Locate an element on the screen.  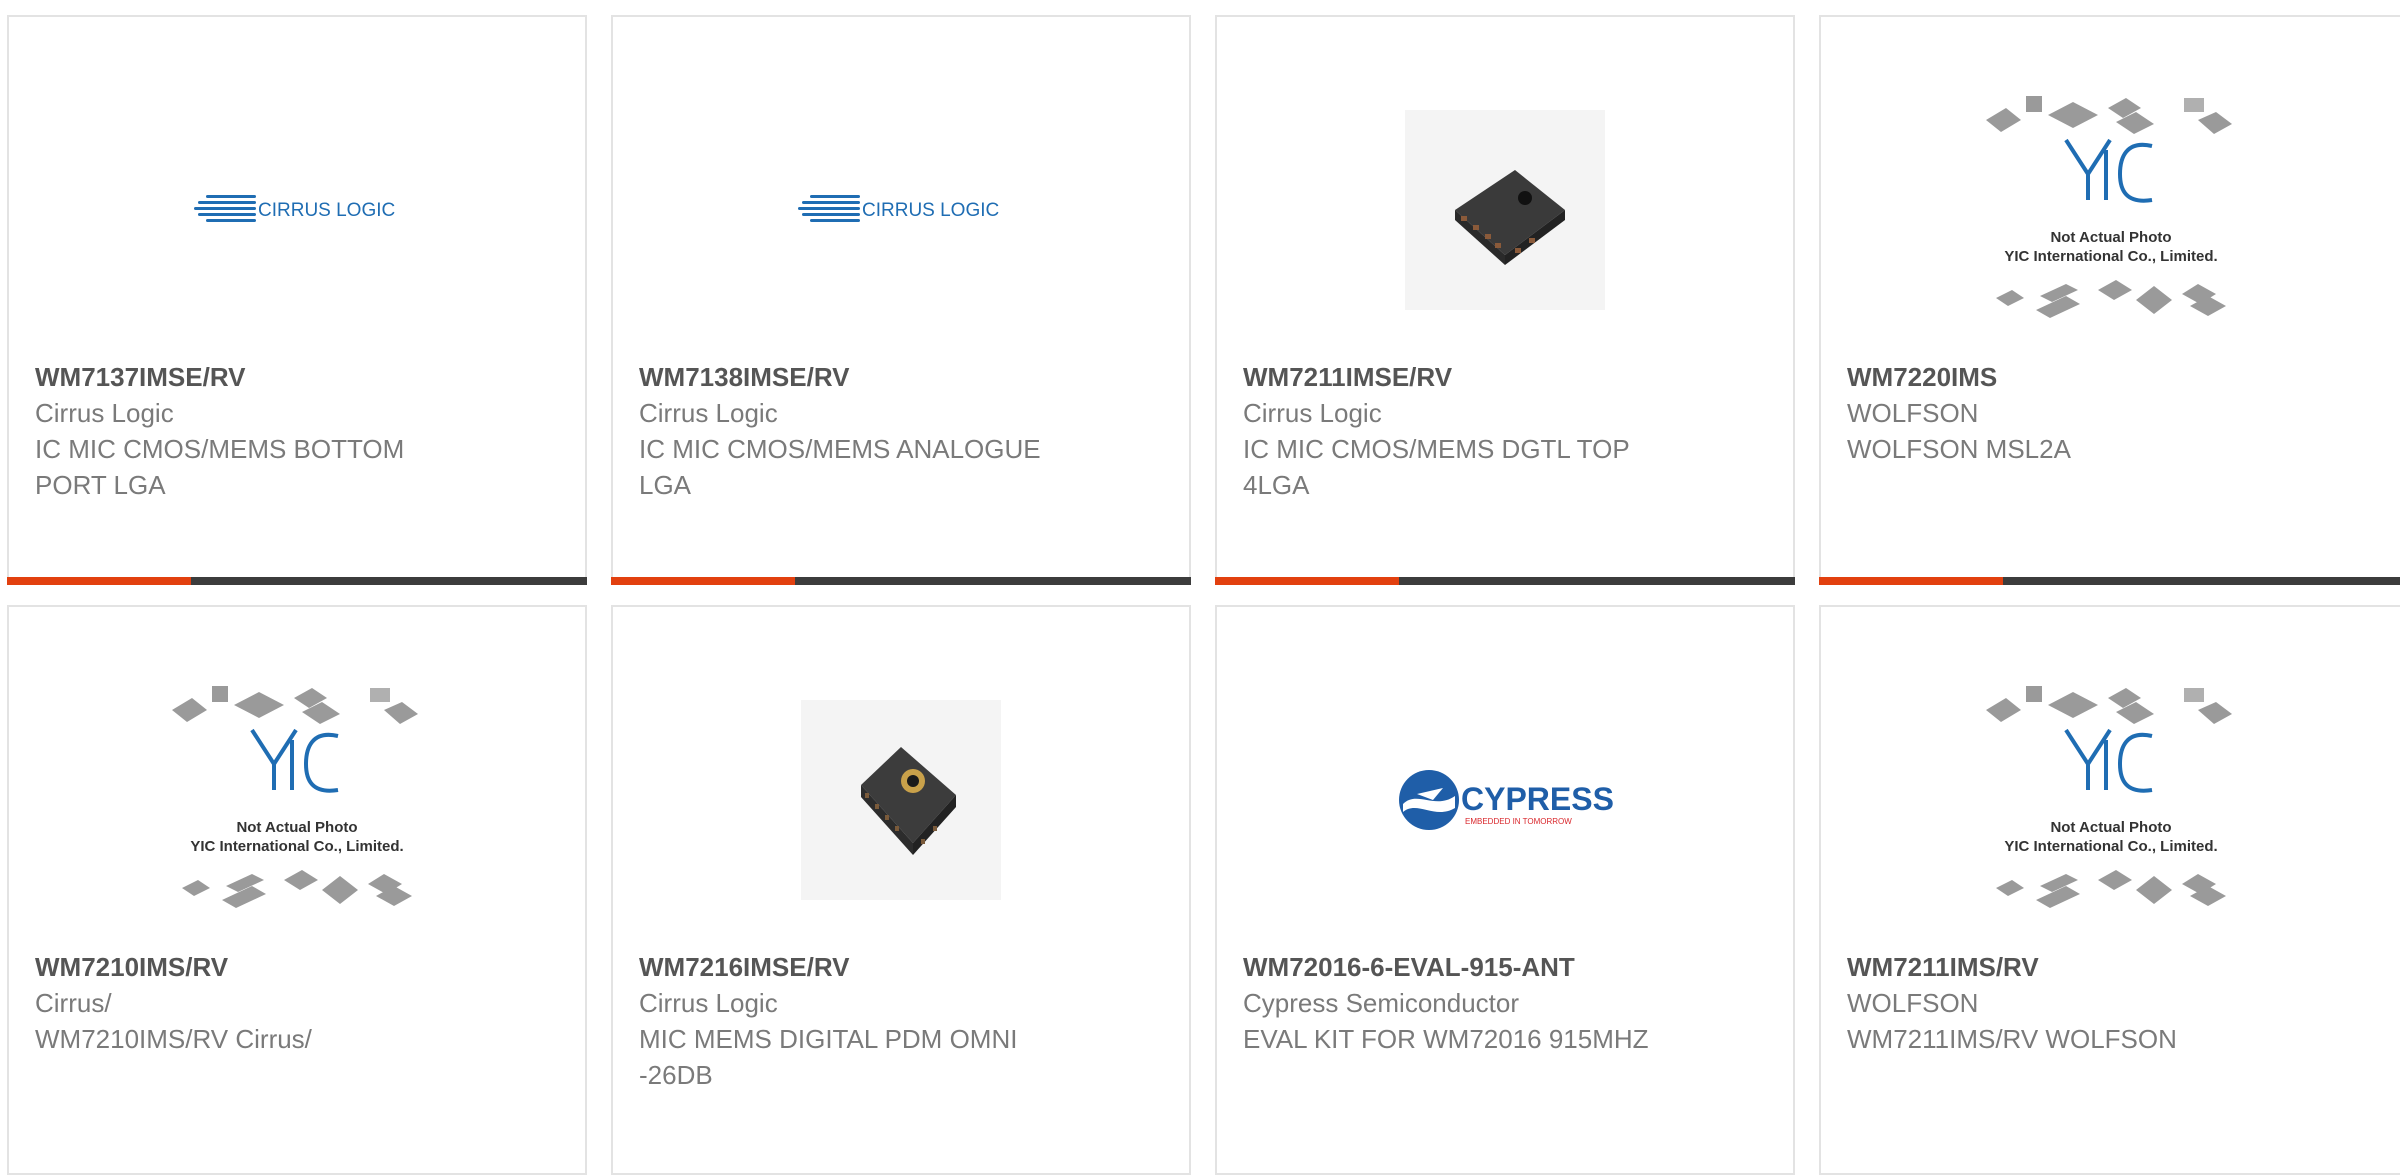
description: IC MIC CMOS/MEMS DGTL TOP 4LGA is located at coordinates (1436, 467).